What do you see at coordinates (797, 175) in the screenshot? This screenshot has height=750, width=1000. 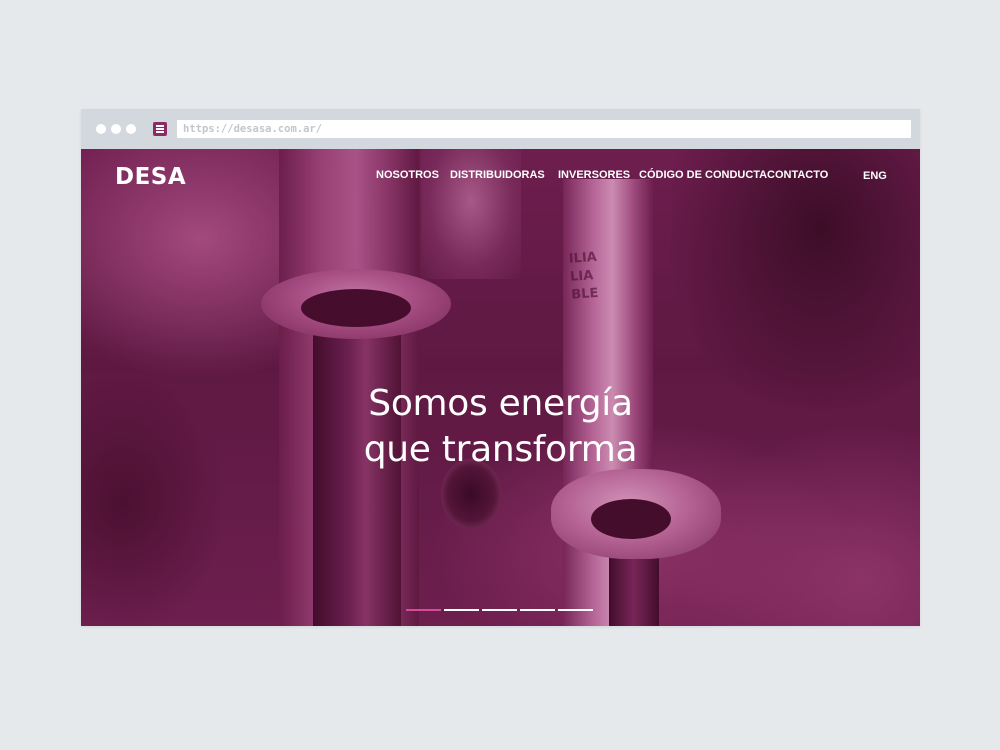 I see `nav-contacto: CONTACTO` at bounding box center [797, 175].